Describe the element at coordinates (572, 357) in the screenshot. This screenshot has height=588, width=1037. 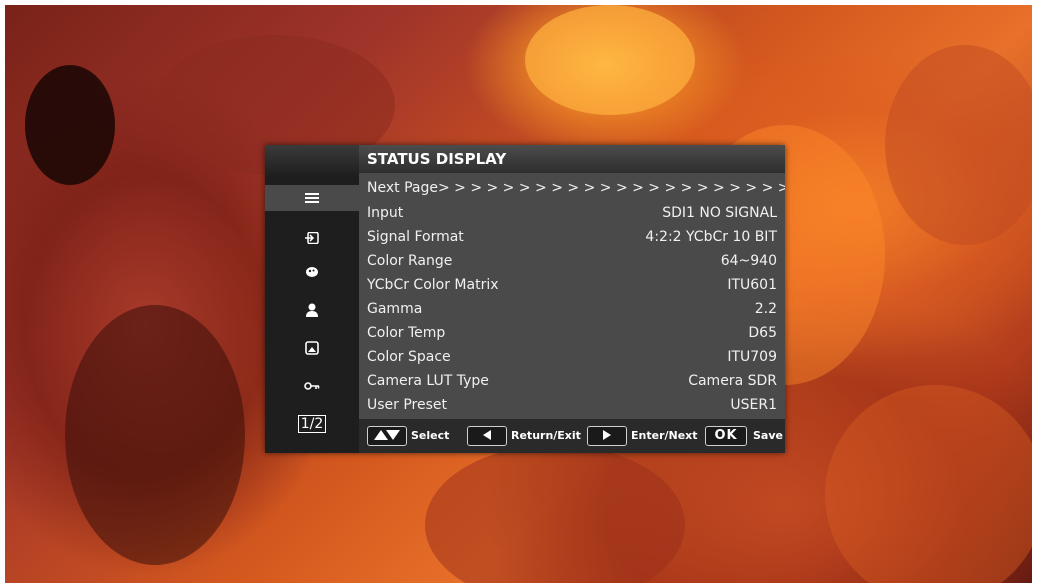
I see `status-row-color-space: Color Space ITU709` at that location.